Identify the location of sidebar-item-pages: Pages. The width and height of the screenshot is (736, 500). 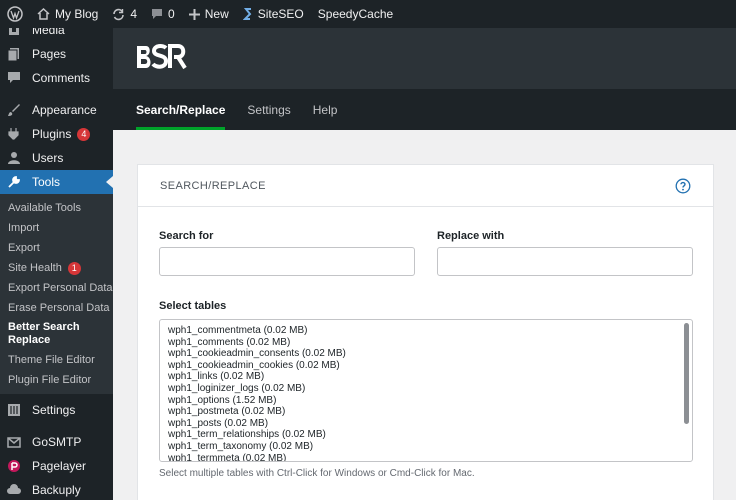
(56, 54).